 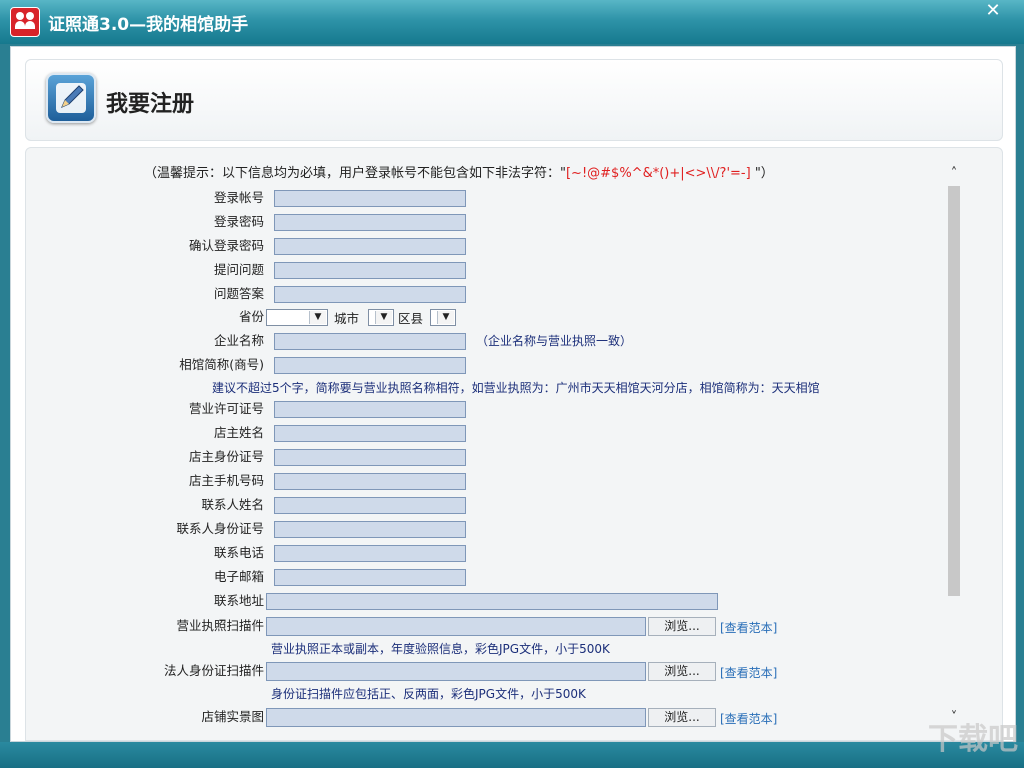 What do you see at coordinates (226, 456) in the screenshot?
I see `label-owner-id: 店主身份证号` at bounding box center [226, 456].